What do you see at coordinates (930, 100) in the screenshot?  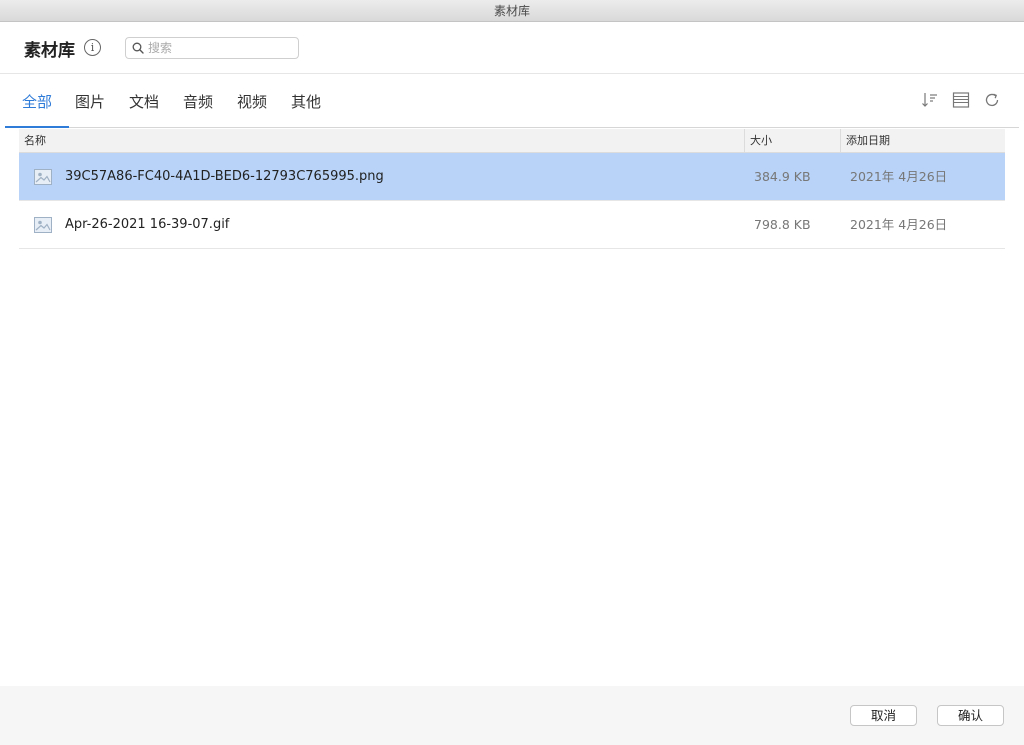 I see `sort-icon` at bounding box center [930, 100].